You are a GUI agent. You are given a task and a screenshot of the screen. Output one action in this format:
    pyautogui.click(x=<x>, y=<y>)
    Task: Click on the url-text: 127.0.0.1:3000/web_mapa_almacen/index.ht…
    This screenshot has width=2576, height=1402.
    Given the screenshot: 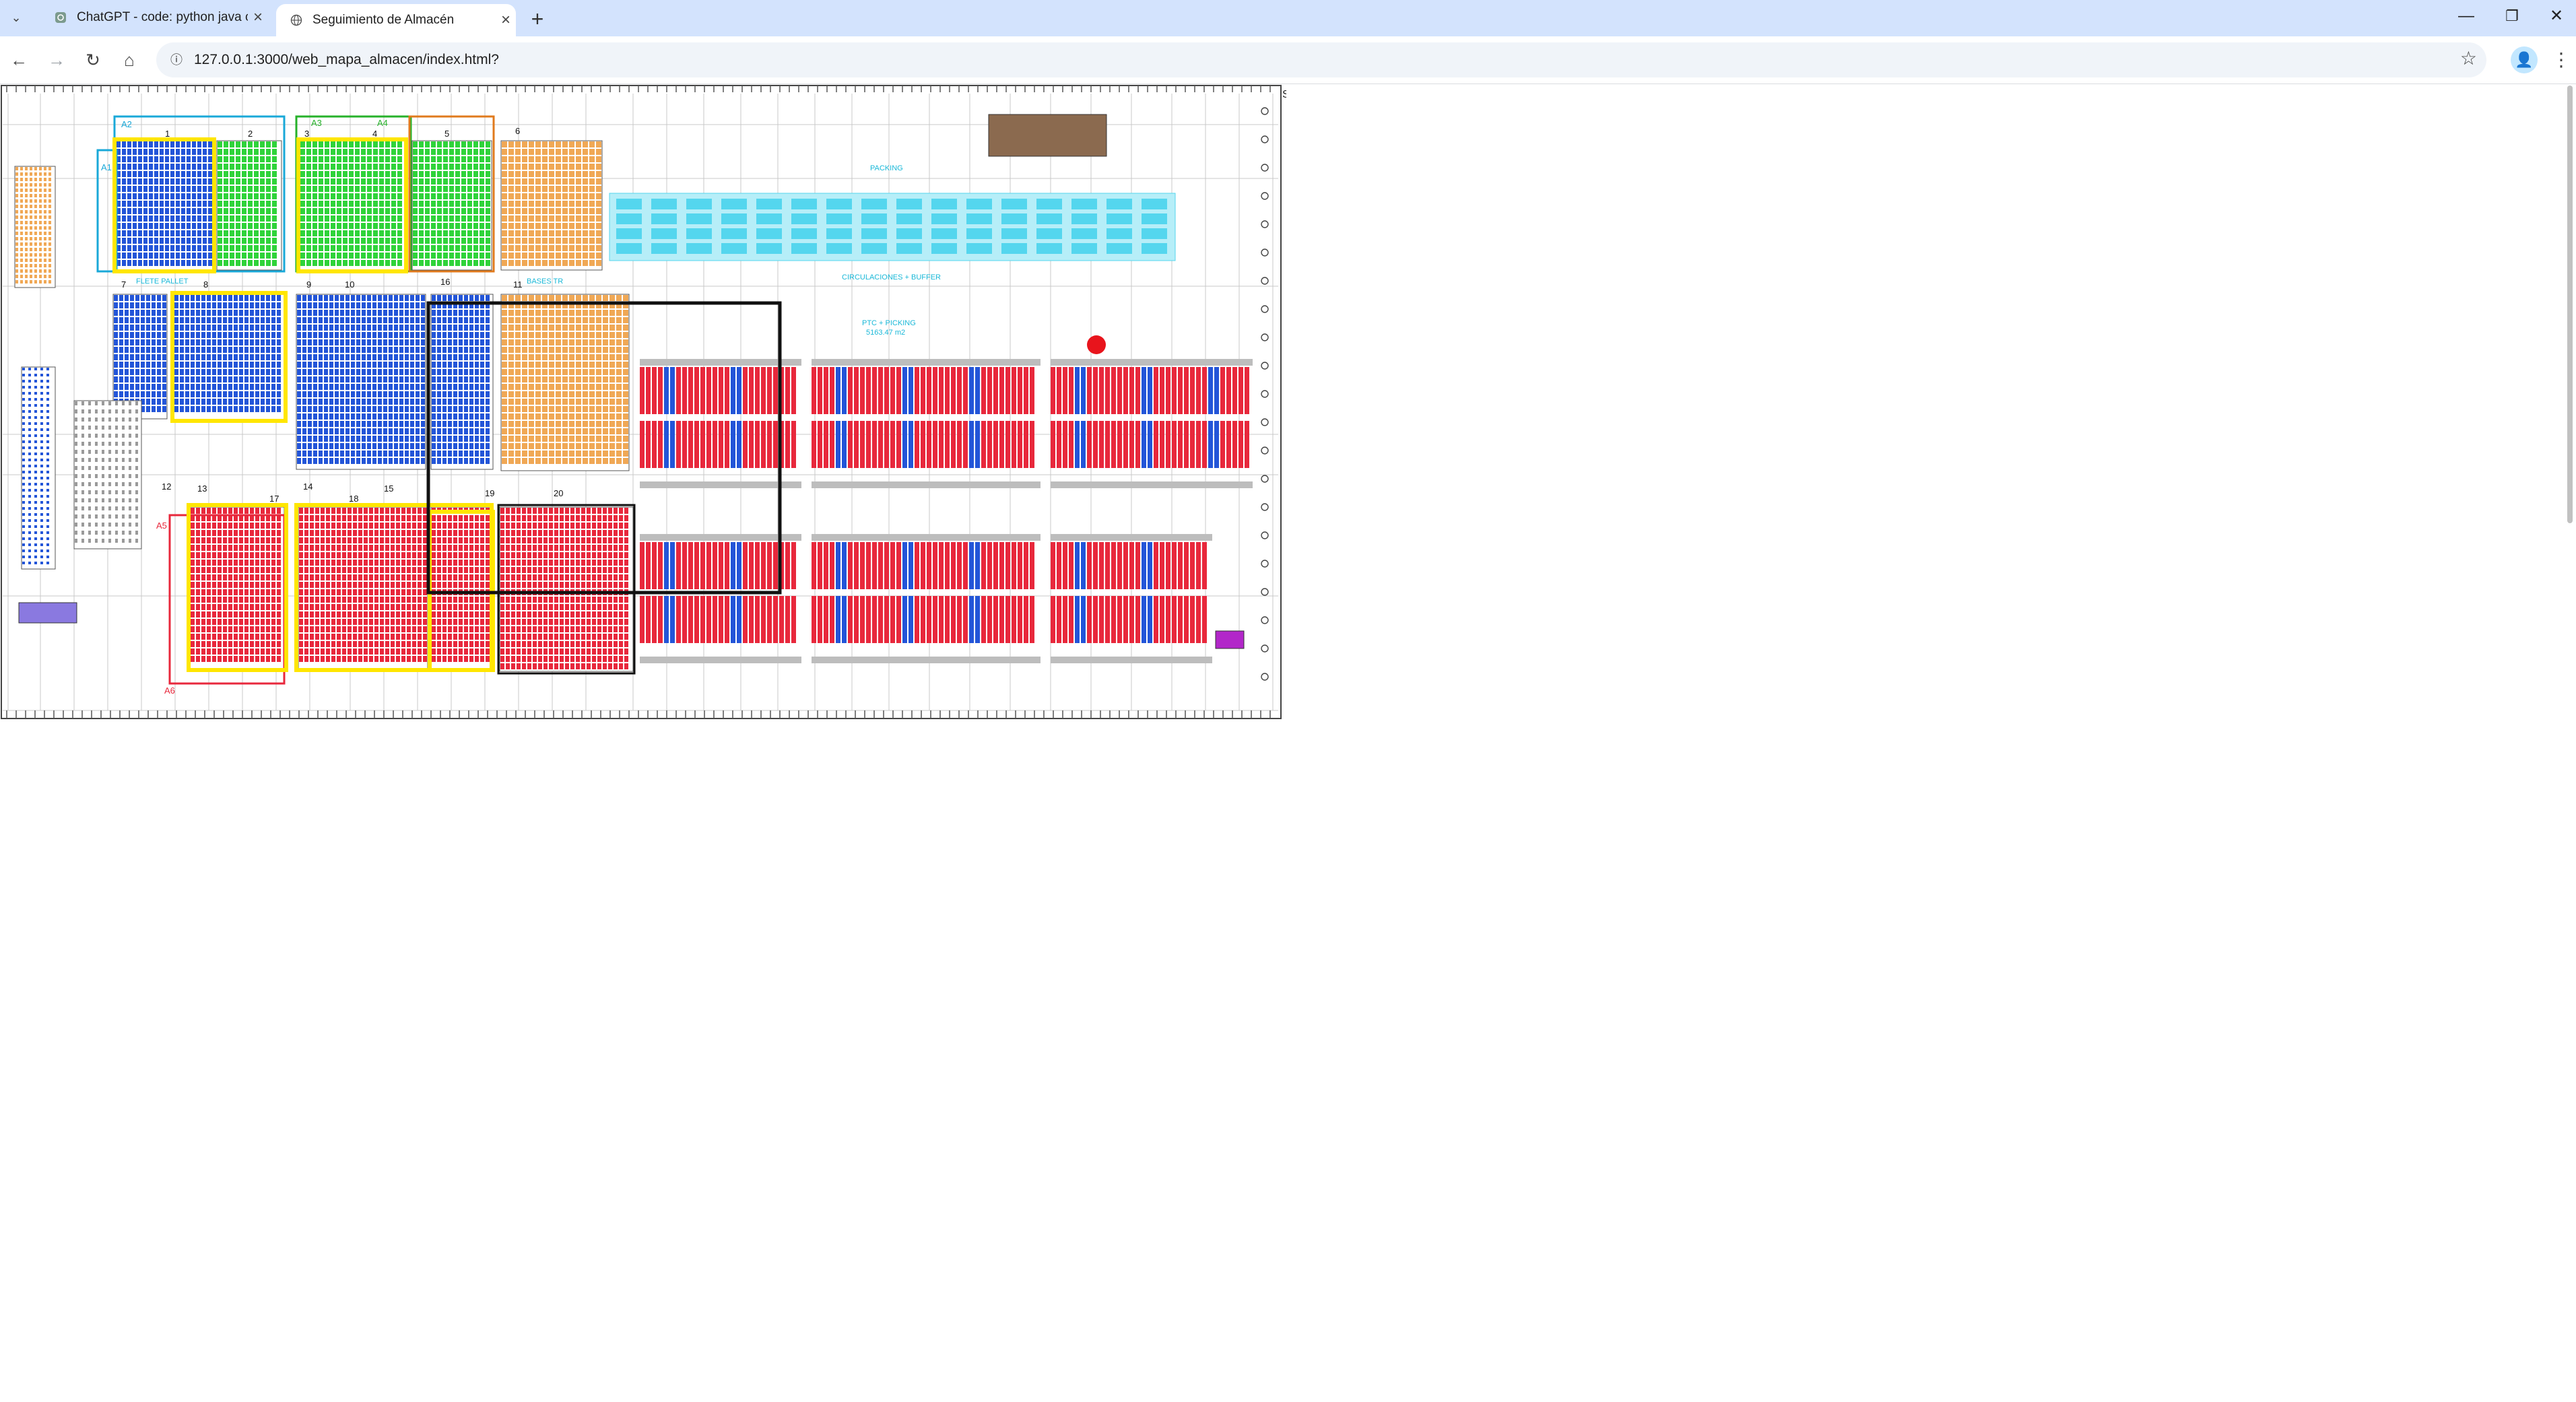 What is the action you would take?
    pyautogui.click(x=346, y=59)
    